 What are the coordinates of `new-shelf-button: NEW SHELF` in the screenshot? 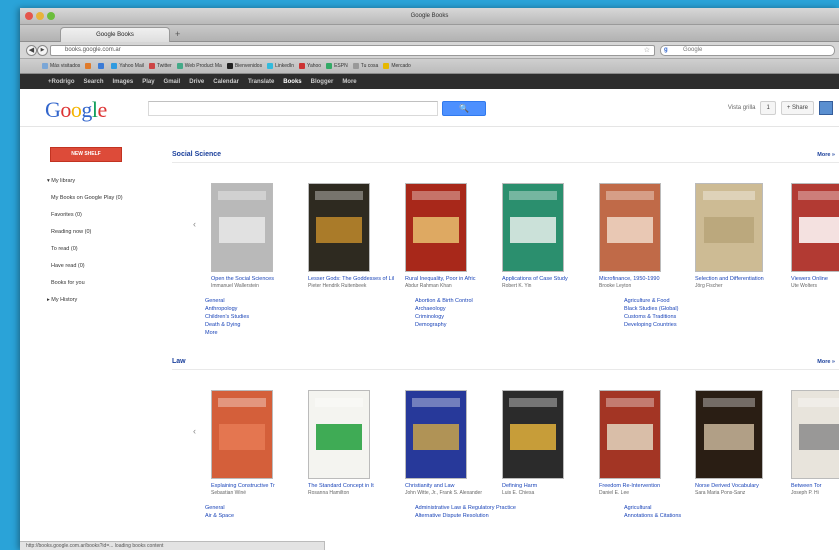 It's located at (86, 154).